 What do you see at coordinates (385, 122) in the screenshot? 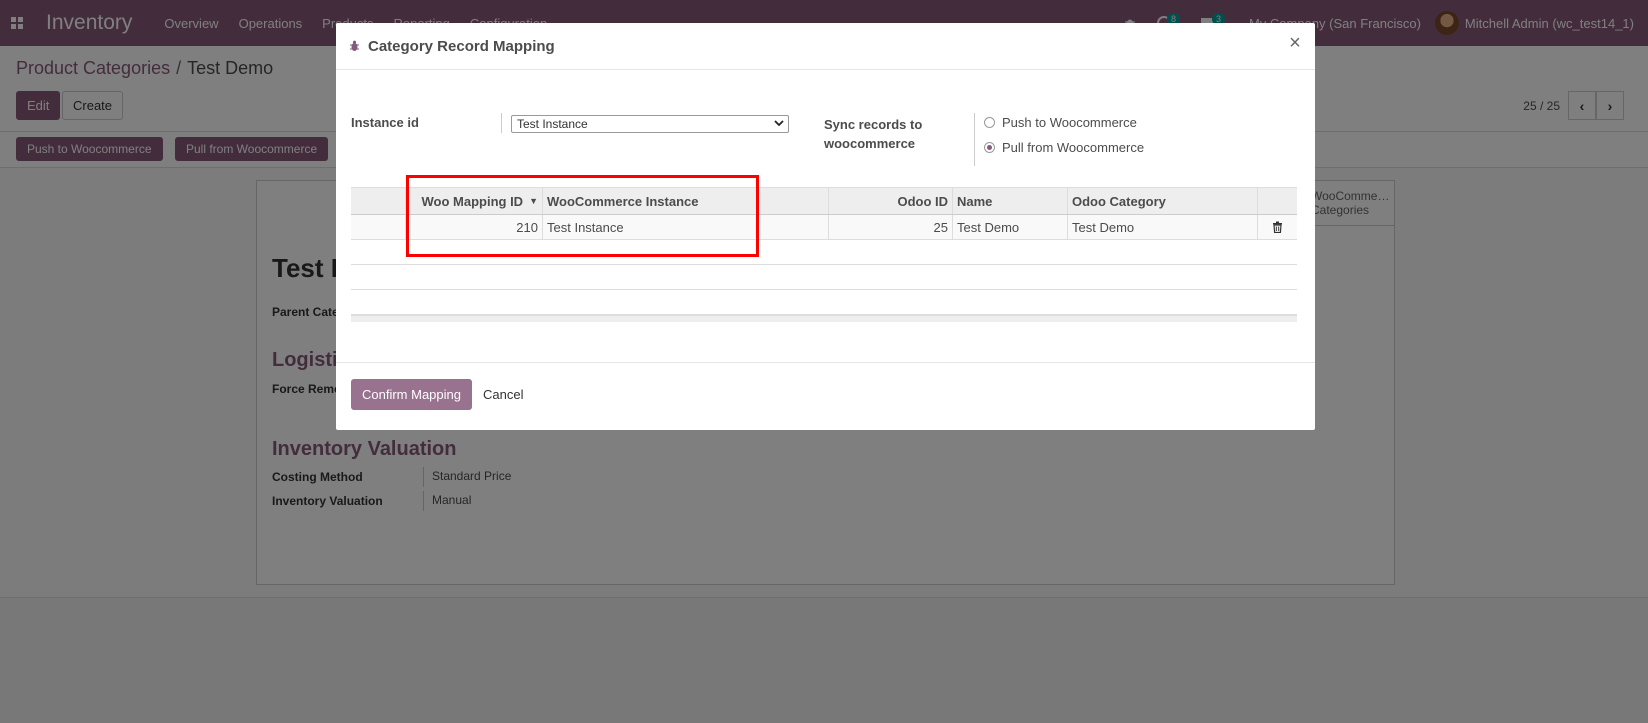
I see `instance-id-label: Instance id` at bounding box center [385, 122].